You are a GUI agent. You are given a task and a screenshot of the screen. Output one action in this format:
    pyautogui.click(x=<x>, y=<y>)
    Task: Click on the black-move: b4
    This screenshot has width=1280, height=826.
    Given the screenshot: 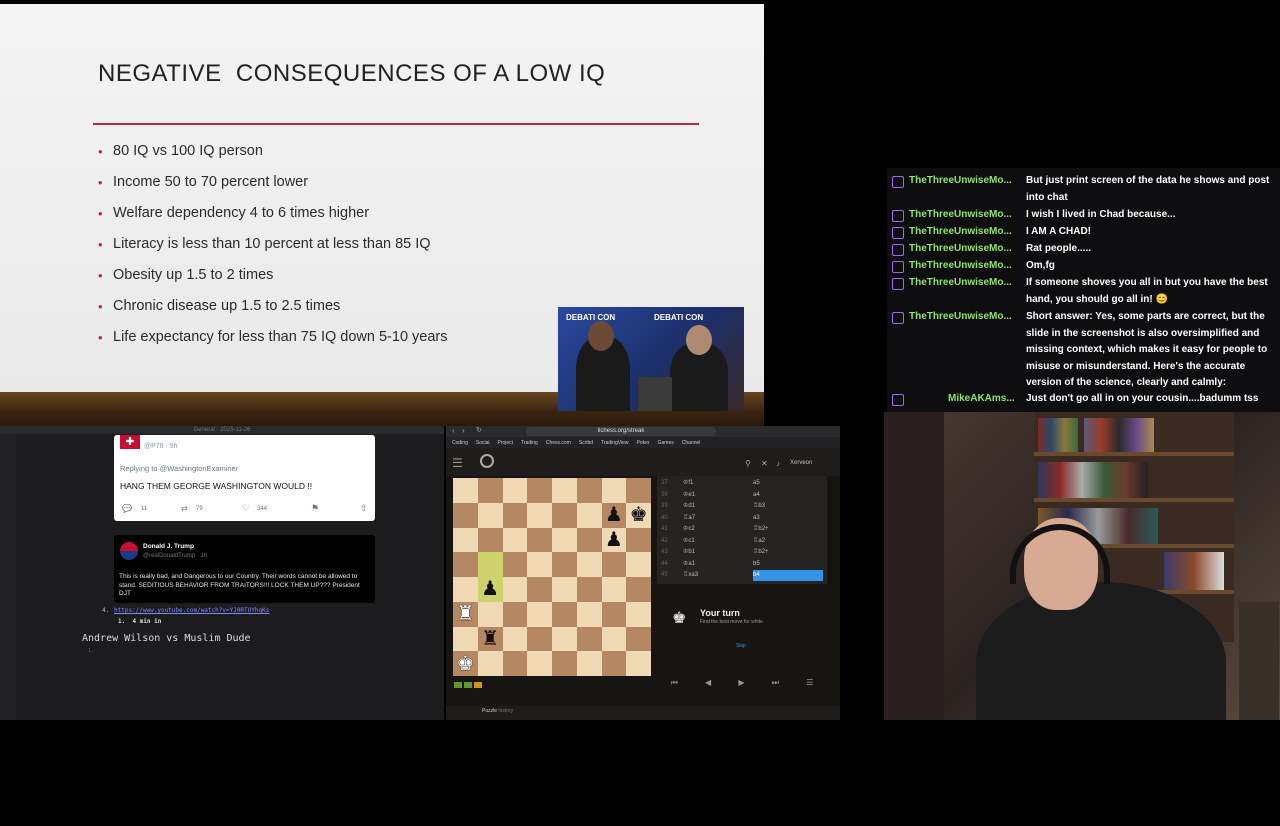 What is the action you would take?
    pyautogui.click(x=788, y=575)
    